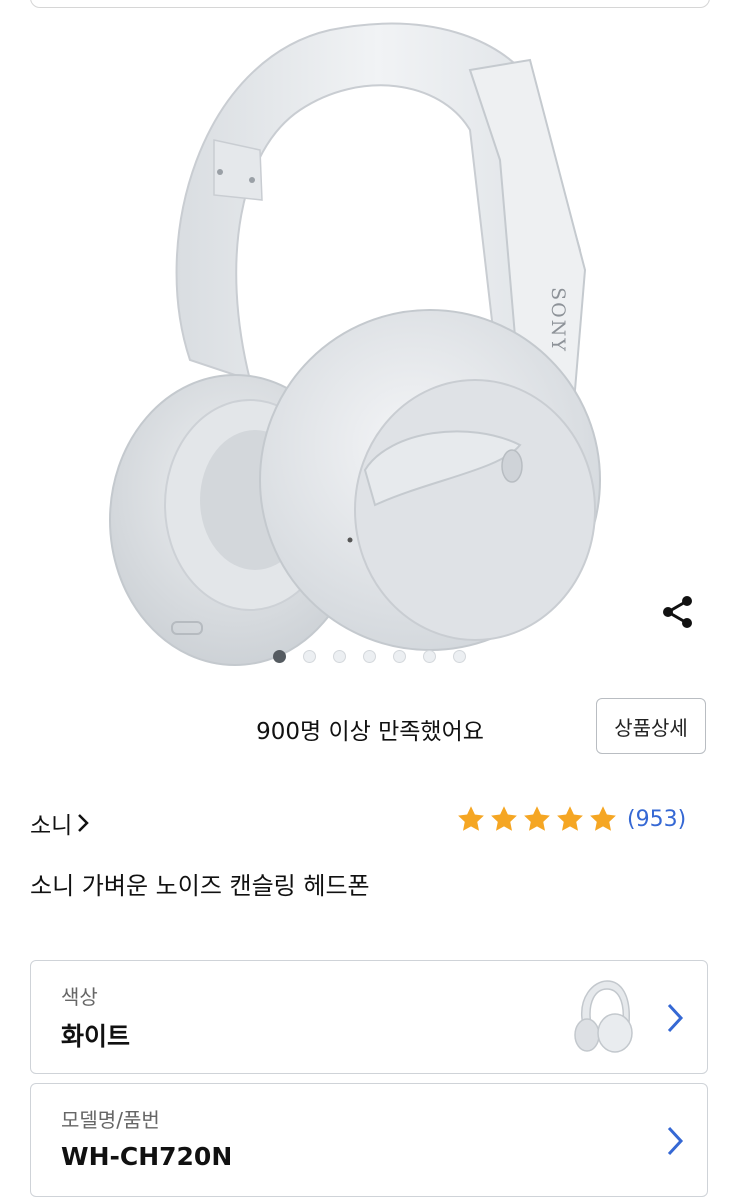  What do you see at coordinates (558, 320) in the screenshot?
I see `brand-mark-text: SONY` at bounding box center [558, 320].